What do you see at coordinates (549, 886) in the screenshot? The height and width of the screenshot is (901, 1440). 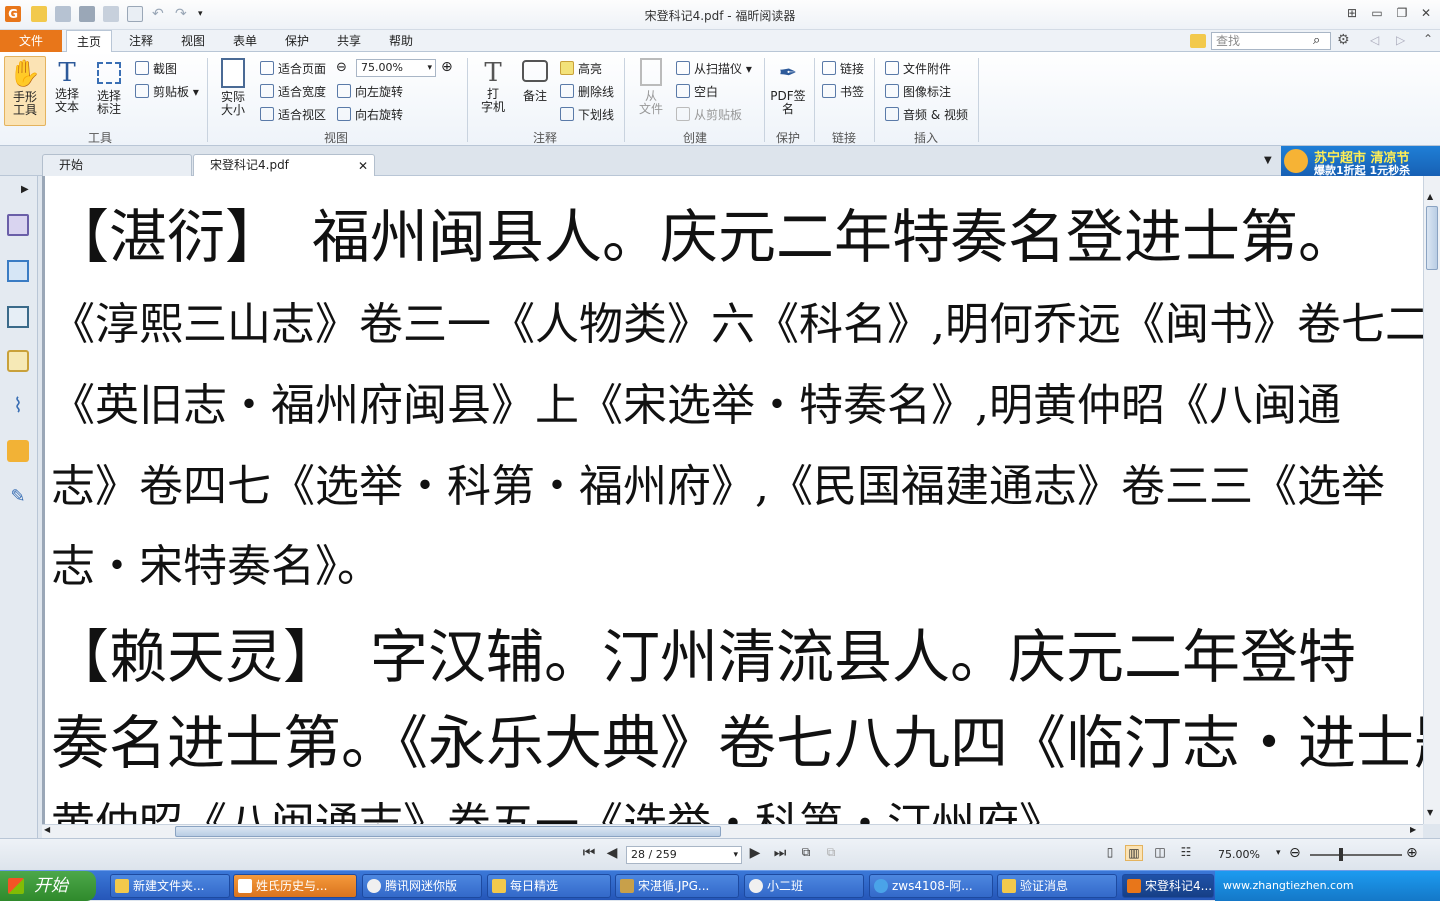 I see `taskbar-item: 每日精选` at bounding box center [549, 886].